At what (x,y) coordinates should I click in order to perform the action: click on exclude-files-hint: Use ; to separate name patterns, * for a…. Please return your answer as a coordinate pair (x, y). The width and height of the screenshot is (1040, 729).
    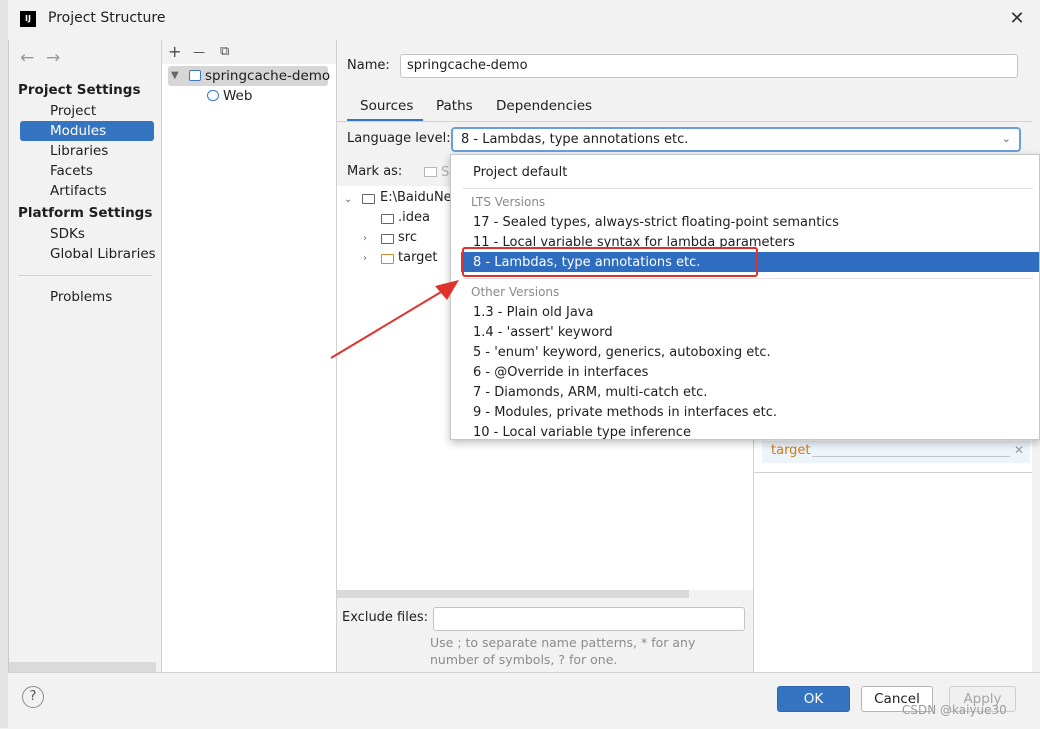
    Looking at the image, I should click on (563, 651).